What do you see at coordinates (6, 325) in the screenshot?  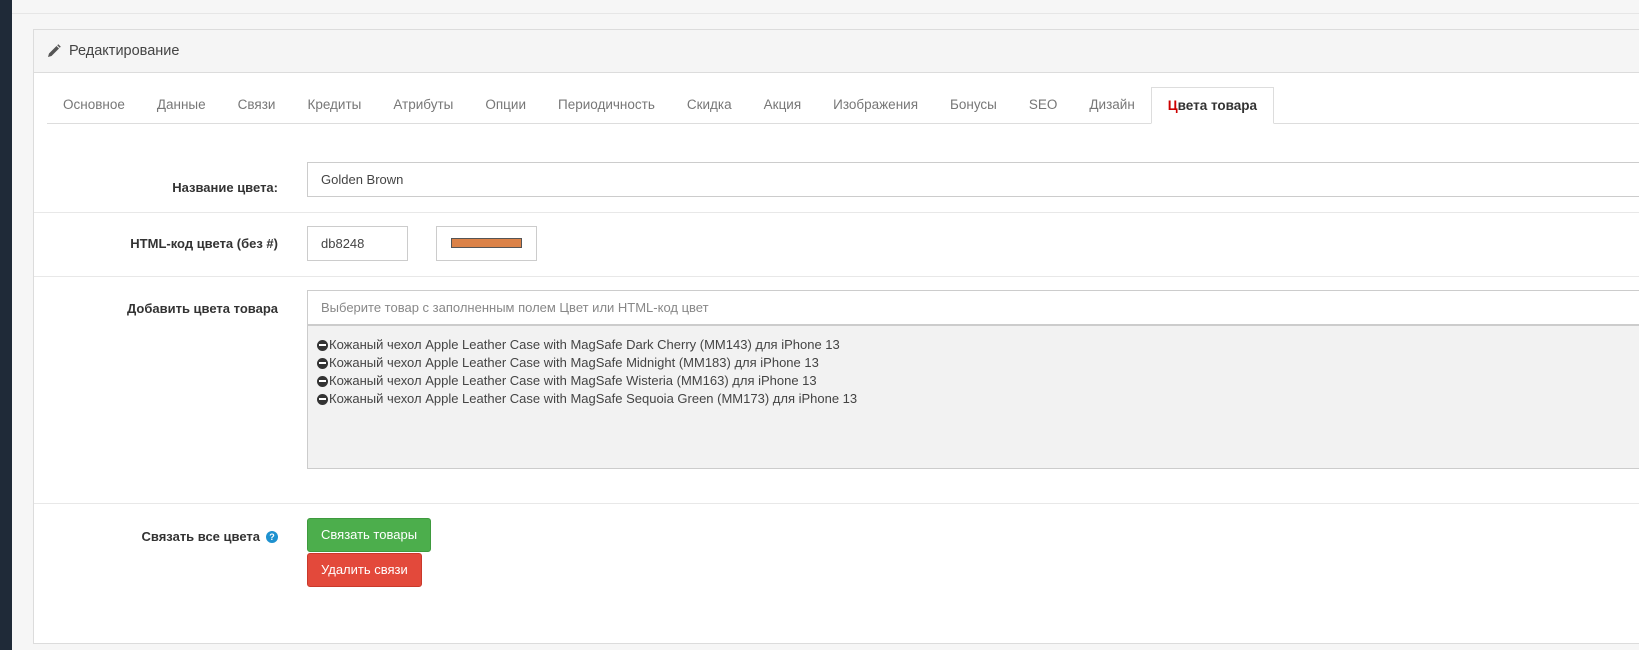 I see `left-sidebar-strip` at bounding box center [6, 325].